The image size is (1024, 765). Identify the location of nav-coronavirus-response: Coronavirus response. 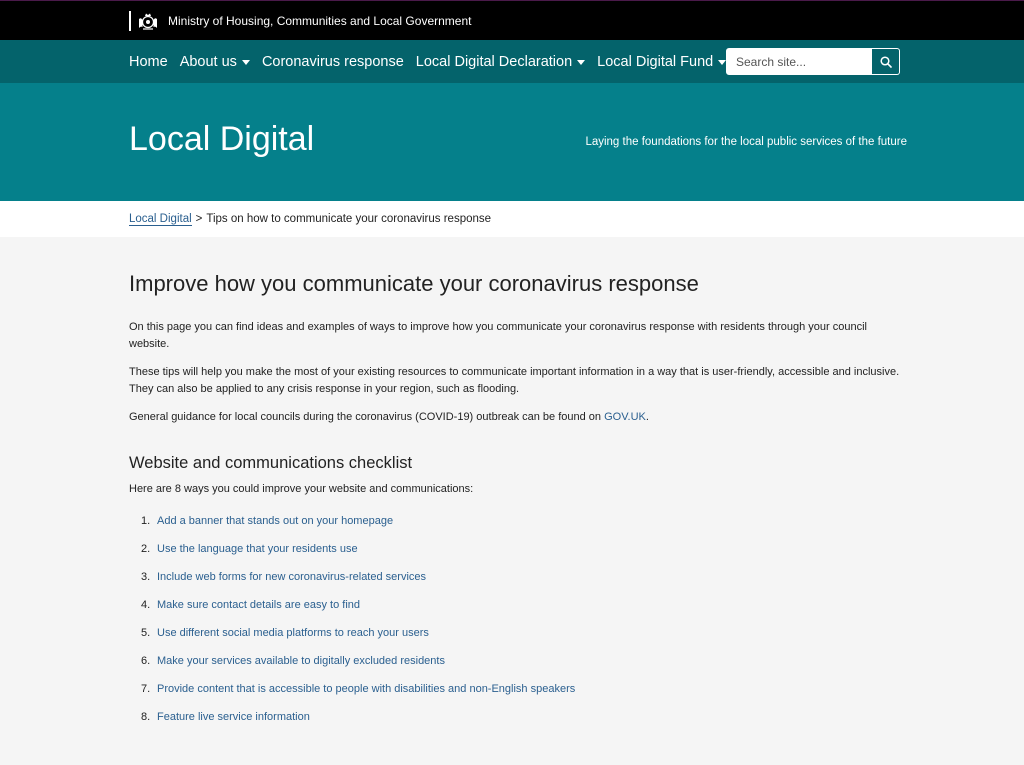
(333, 62).